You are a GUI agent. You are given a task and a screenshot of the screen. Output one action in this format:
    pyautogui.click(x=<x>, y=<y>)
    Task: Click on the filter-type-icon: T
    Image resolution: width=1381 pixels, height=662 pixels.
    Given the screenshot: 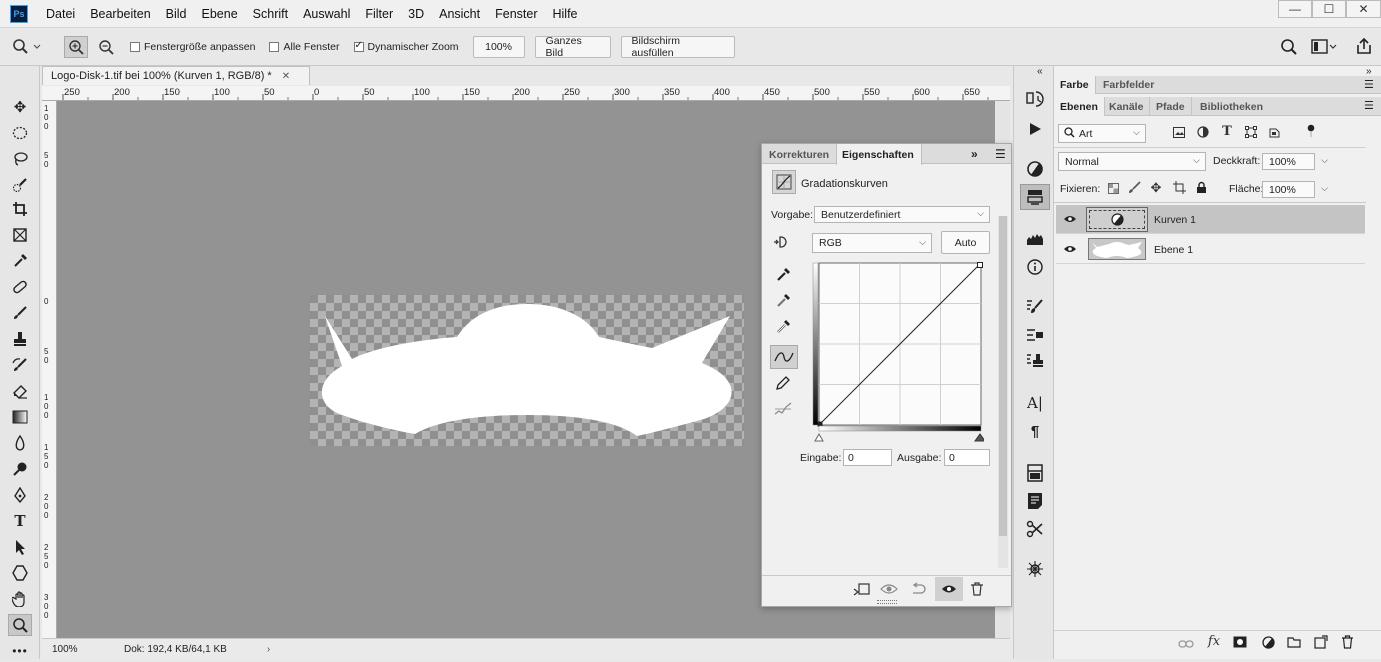 What is the action you would take?
    pyautogui.click(x=1227, y=131)
    